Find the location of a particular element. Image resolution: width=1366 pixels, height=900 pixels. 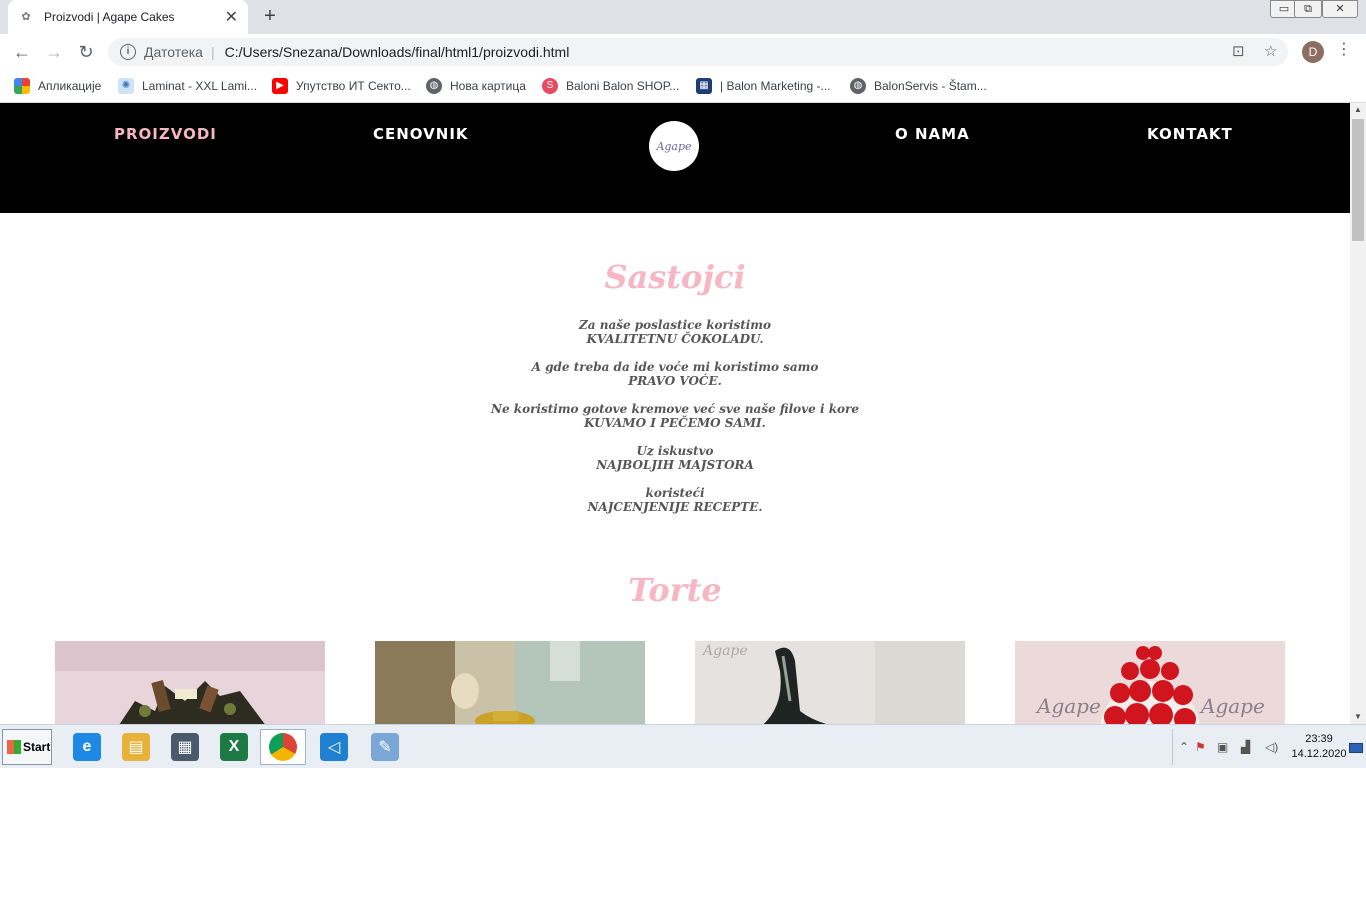

laminat-icon: ✺ is located at coordinates (126, 86).